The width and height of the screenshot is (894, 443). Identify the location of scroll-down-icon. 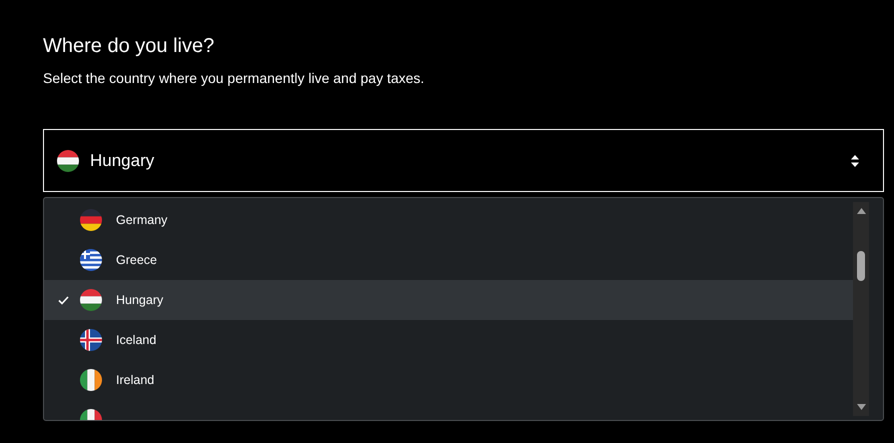
(861, 407).